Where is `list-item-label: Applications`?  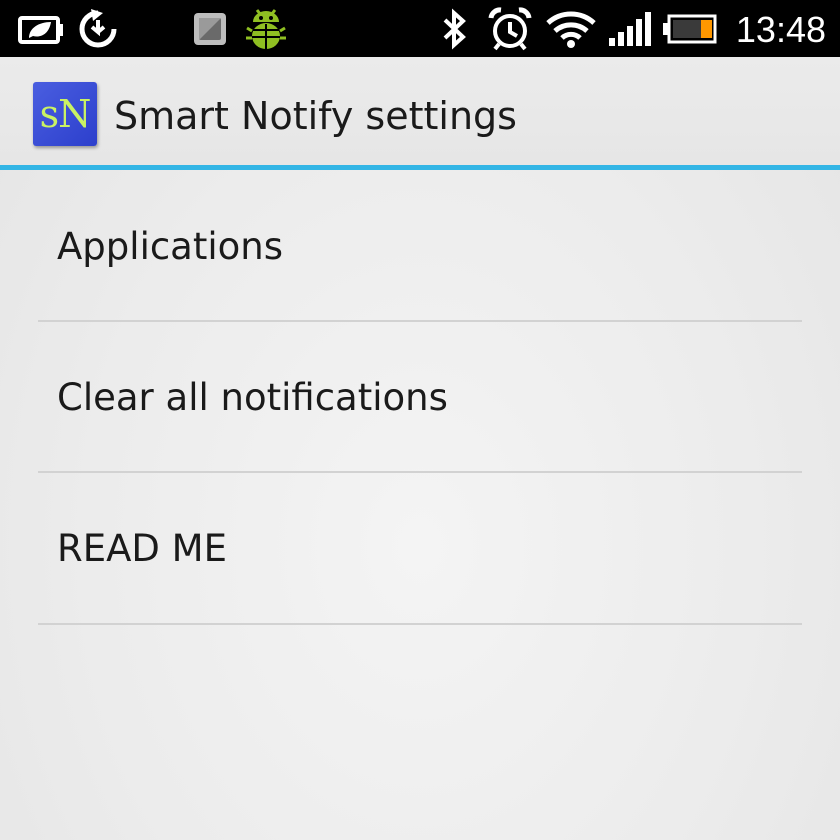 list-item-label: Applications is located at coordinates (170, 246).